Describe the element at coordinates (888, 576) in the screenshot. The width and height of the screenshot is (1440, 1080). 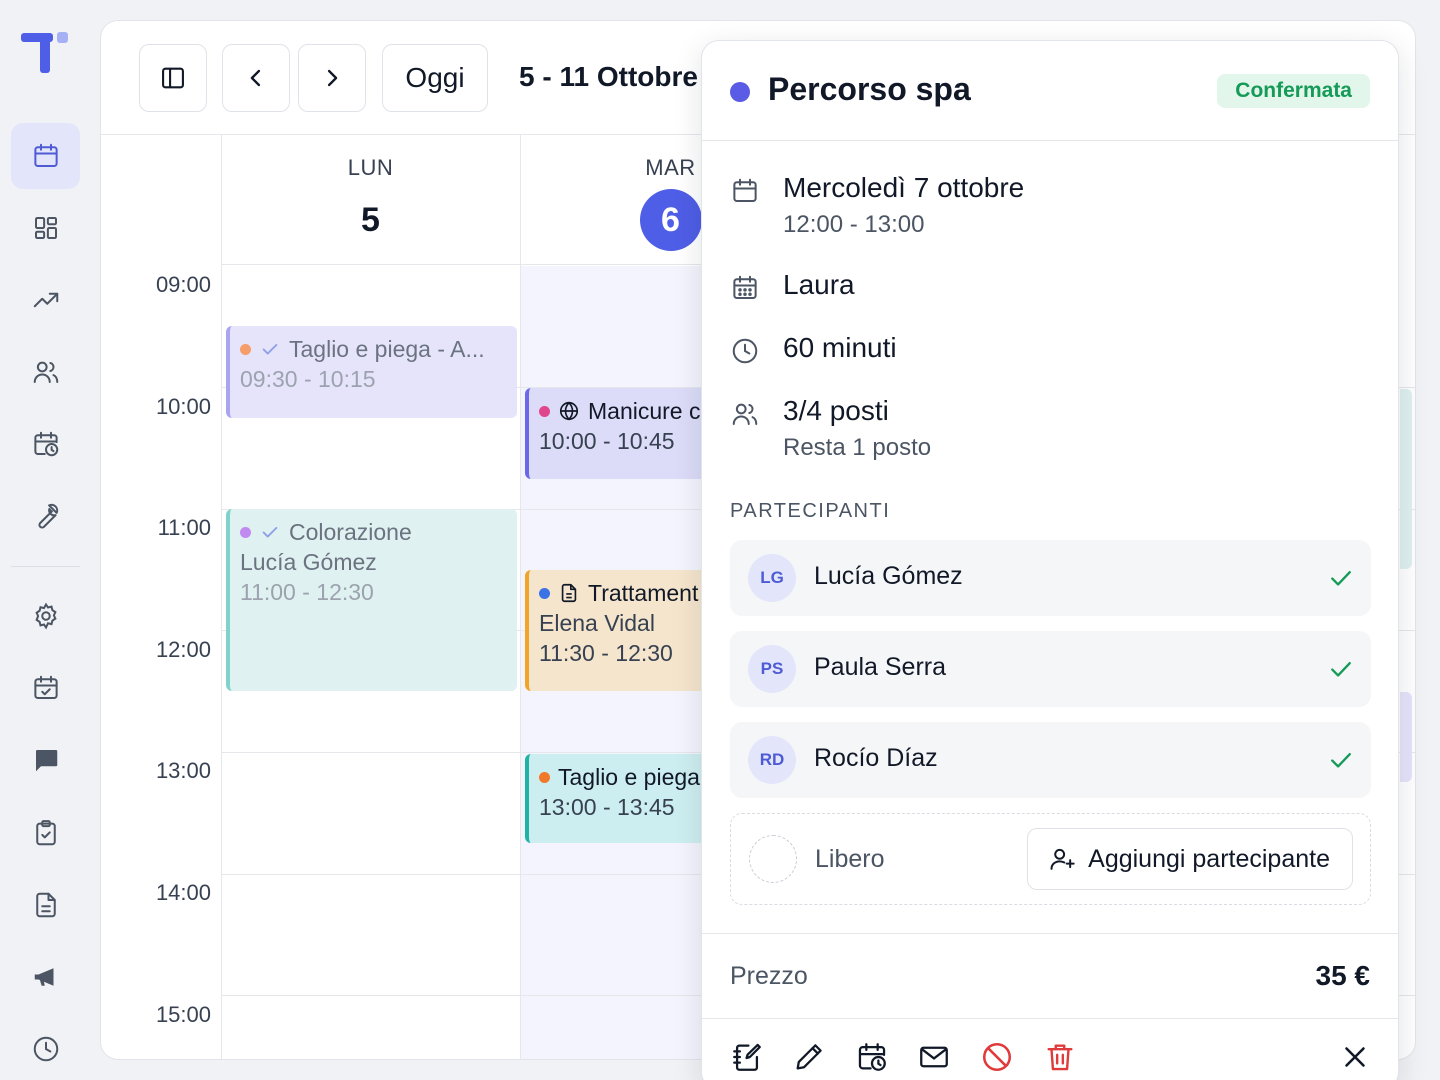
I see `participant-name: Lucía Gómez` at that location.